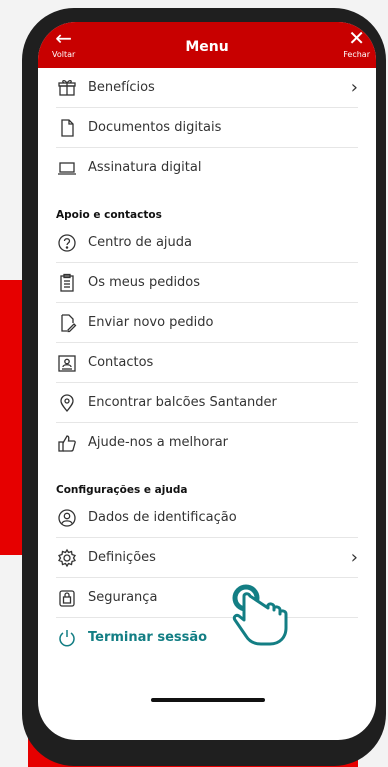 The width and height of the screenshot is (388, 767). What do you see at coordinates (207, 128) in the screenshot?
I see `menu-item-documentos: Documentos digitais` at bounding box center [207, 128].